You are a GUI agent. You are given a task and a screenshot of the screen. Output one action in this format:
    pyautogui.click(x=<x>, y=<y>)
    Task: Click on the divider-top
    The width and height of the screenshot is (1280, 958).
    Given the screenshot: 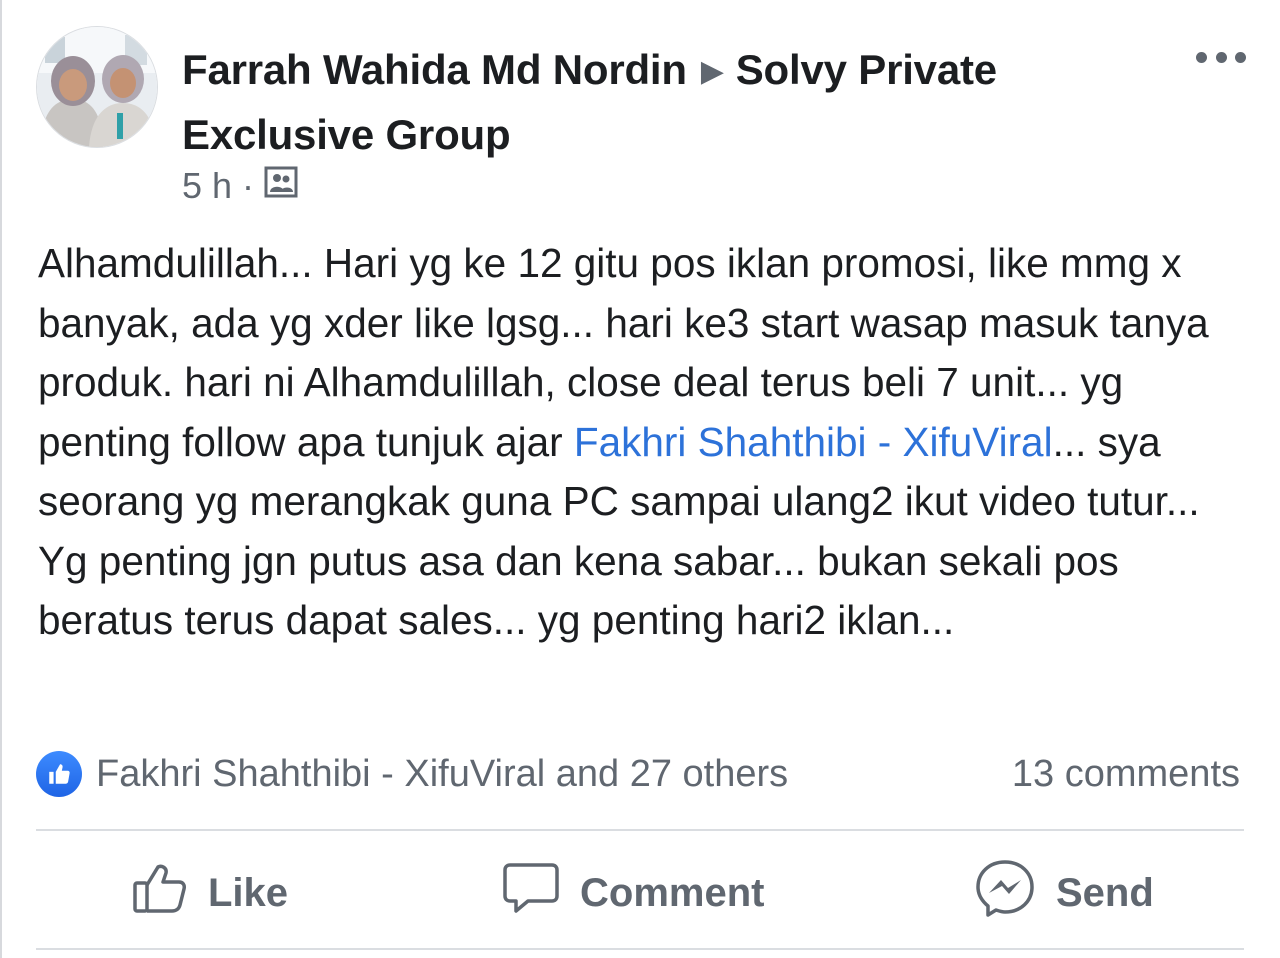 What is the action you would take?
    pyautogui.click(x=640, y=830)
    